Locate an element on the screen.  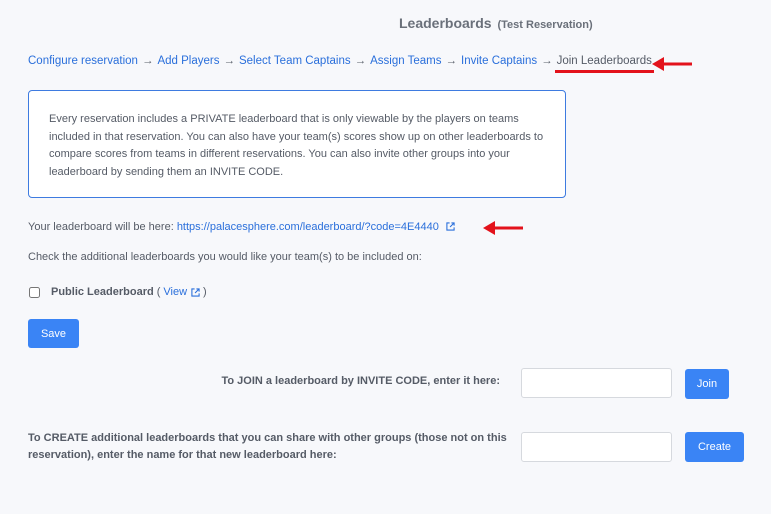
public-leaderboard-label: Public Leaderboard is located at coordinates (102, 292).